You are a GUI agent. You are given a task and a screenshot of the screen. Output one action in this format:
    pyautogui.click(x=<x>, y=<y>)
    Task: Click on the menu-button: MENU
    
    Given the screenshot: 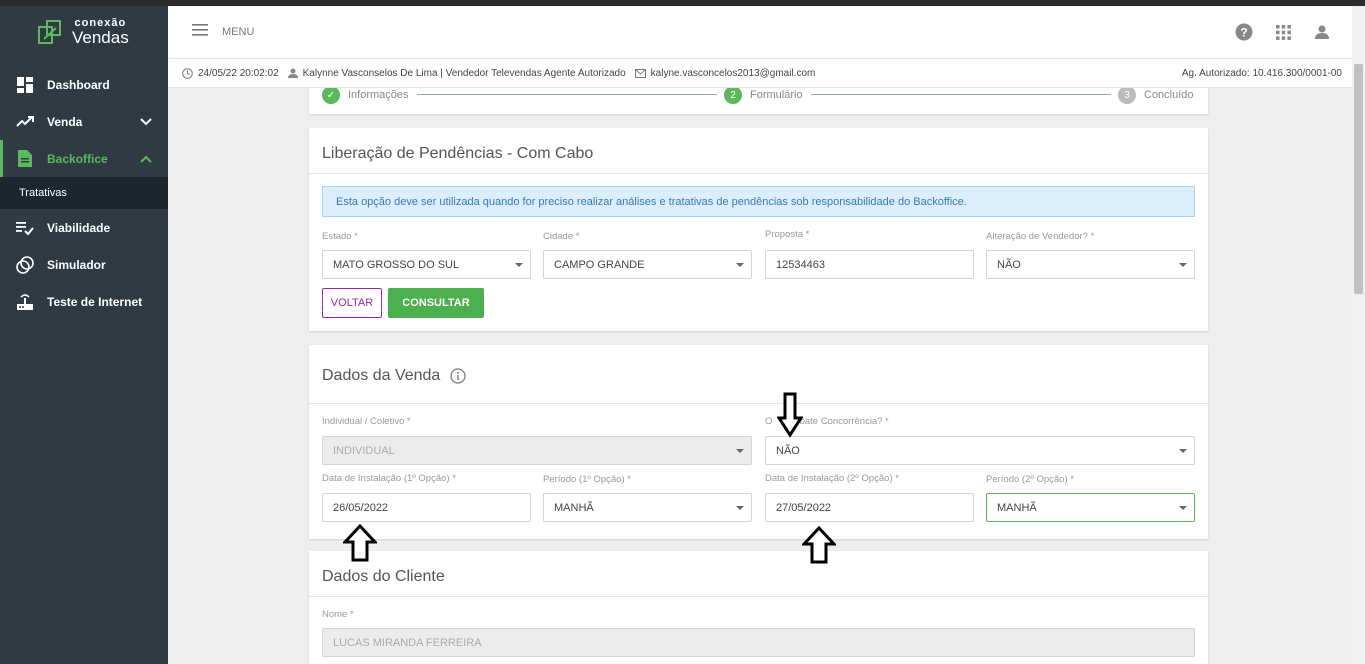 What is the action you would take?
    pyautogui.click(x=223, y=32)
    